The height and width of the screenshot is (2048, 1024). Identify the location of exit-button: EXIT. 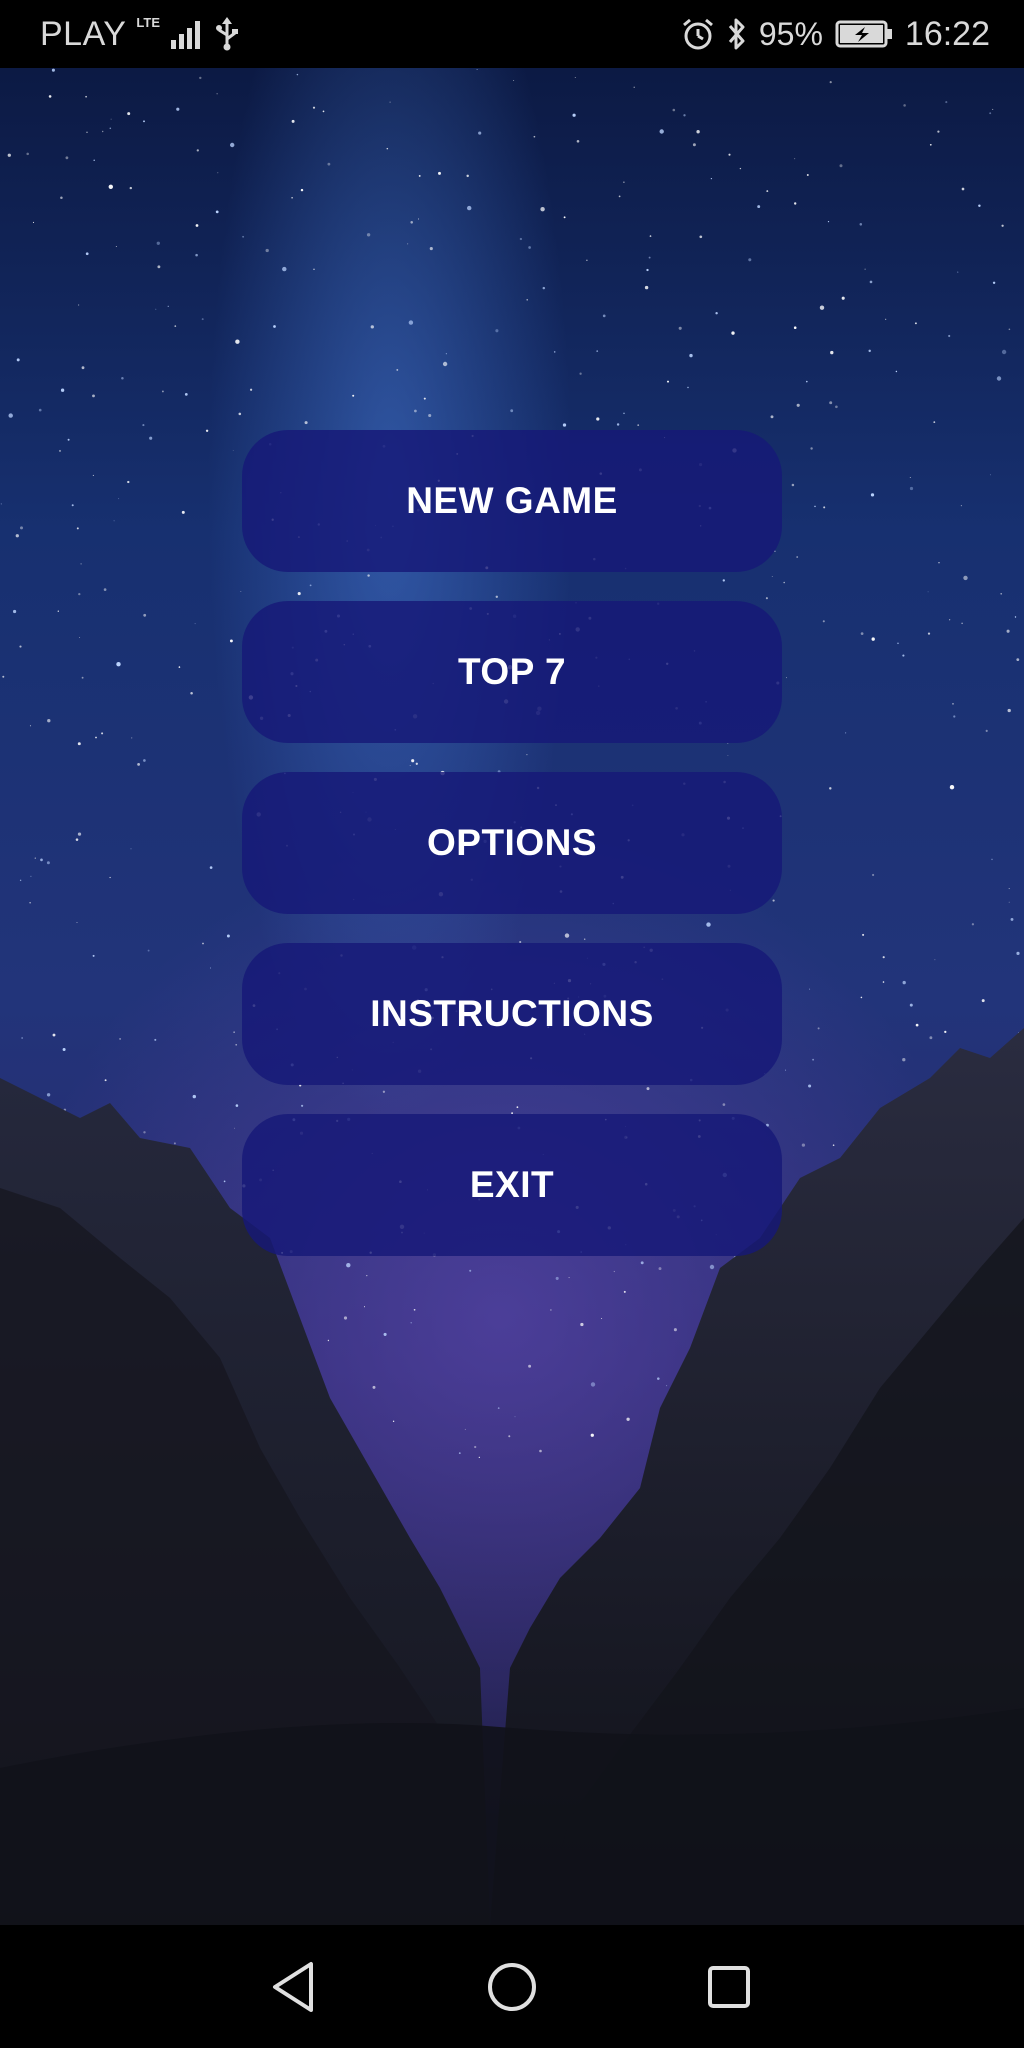
(512, 1185).